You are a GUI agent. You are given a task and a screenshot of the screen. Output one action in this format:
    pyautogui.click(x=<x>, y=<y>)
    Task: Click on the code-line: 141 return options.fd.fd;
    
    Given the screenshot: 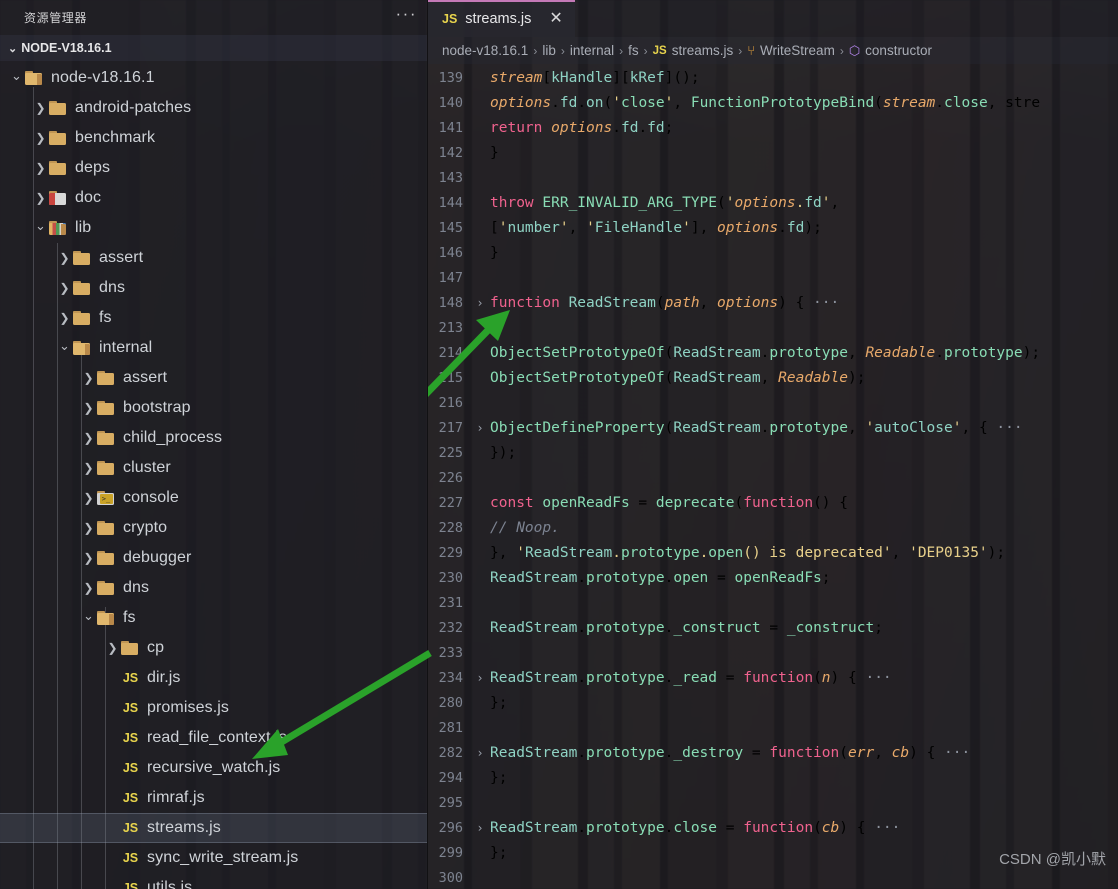 What is the action you would take?
    pyautogui.click(x=773, y=128)
    